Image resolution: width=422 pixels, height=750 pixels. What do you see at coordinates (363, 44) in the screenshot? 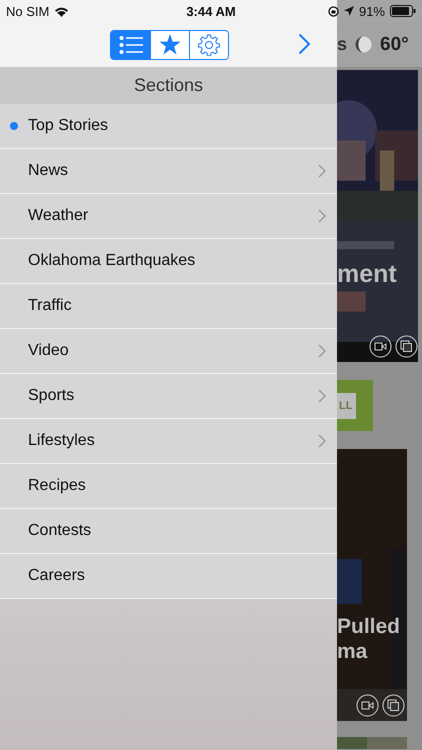
I see `moon-icon` at bounding box center [363, 44].